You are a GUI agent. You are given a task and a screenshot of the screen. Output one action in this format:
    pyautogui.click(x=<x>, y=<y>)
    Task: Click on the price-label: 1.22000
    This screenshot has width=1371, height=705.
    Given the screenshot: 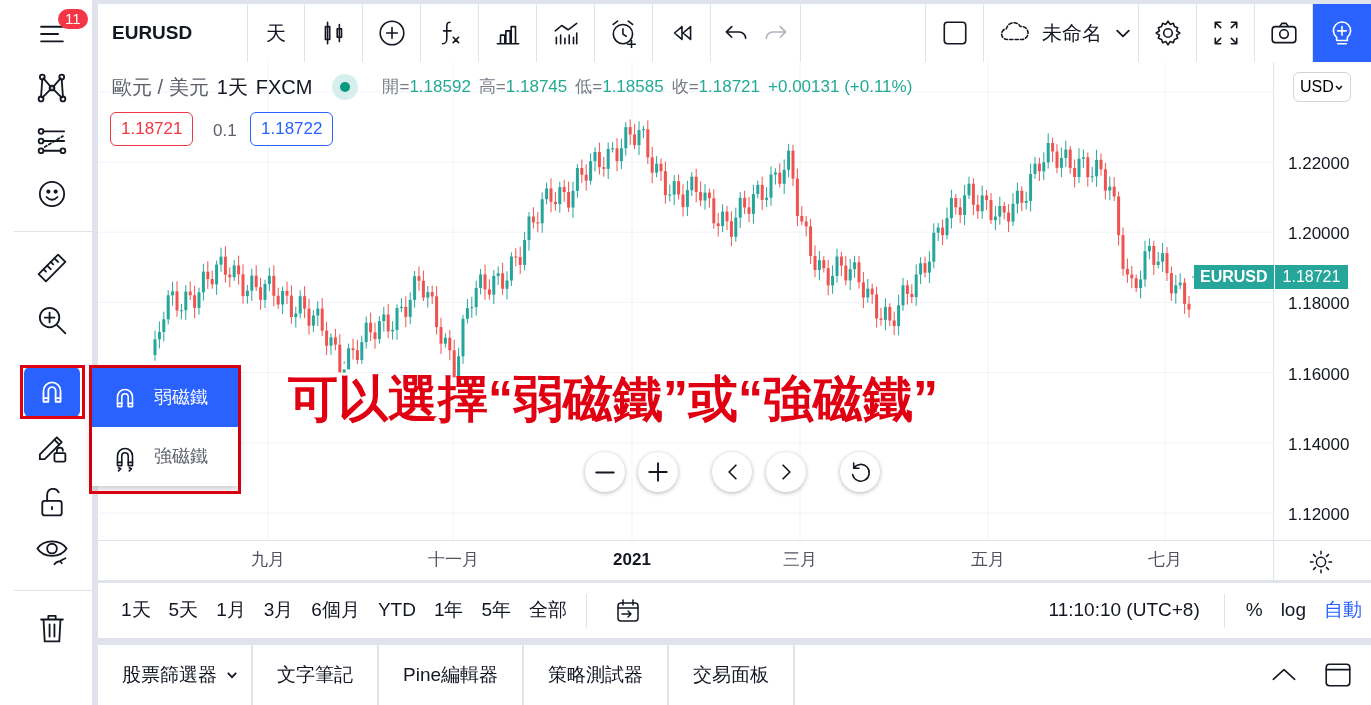 What is the action you would take?
    pyautogui.click(x=1319, y=164)
    